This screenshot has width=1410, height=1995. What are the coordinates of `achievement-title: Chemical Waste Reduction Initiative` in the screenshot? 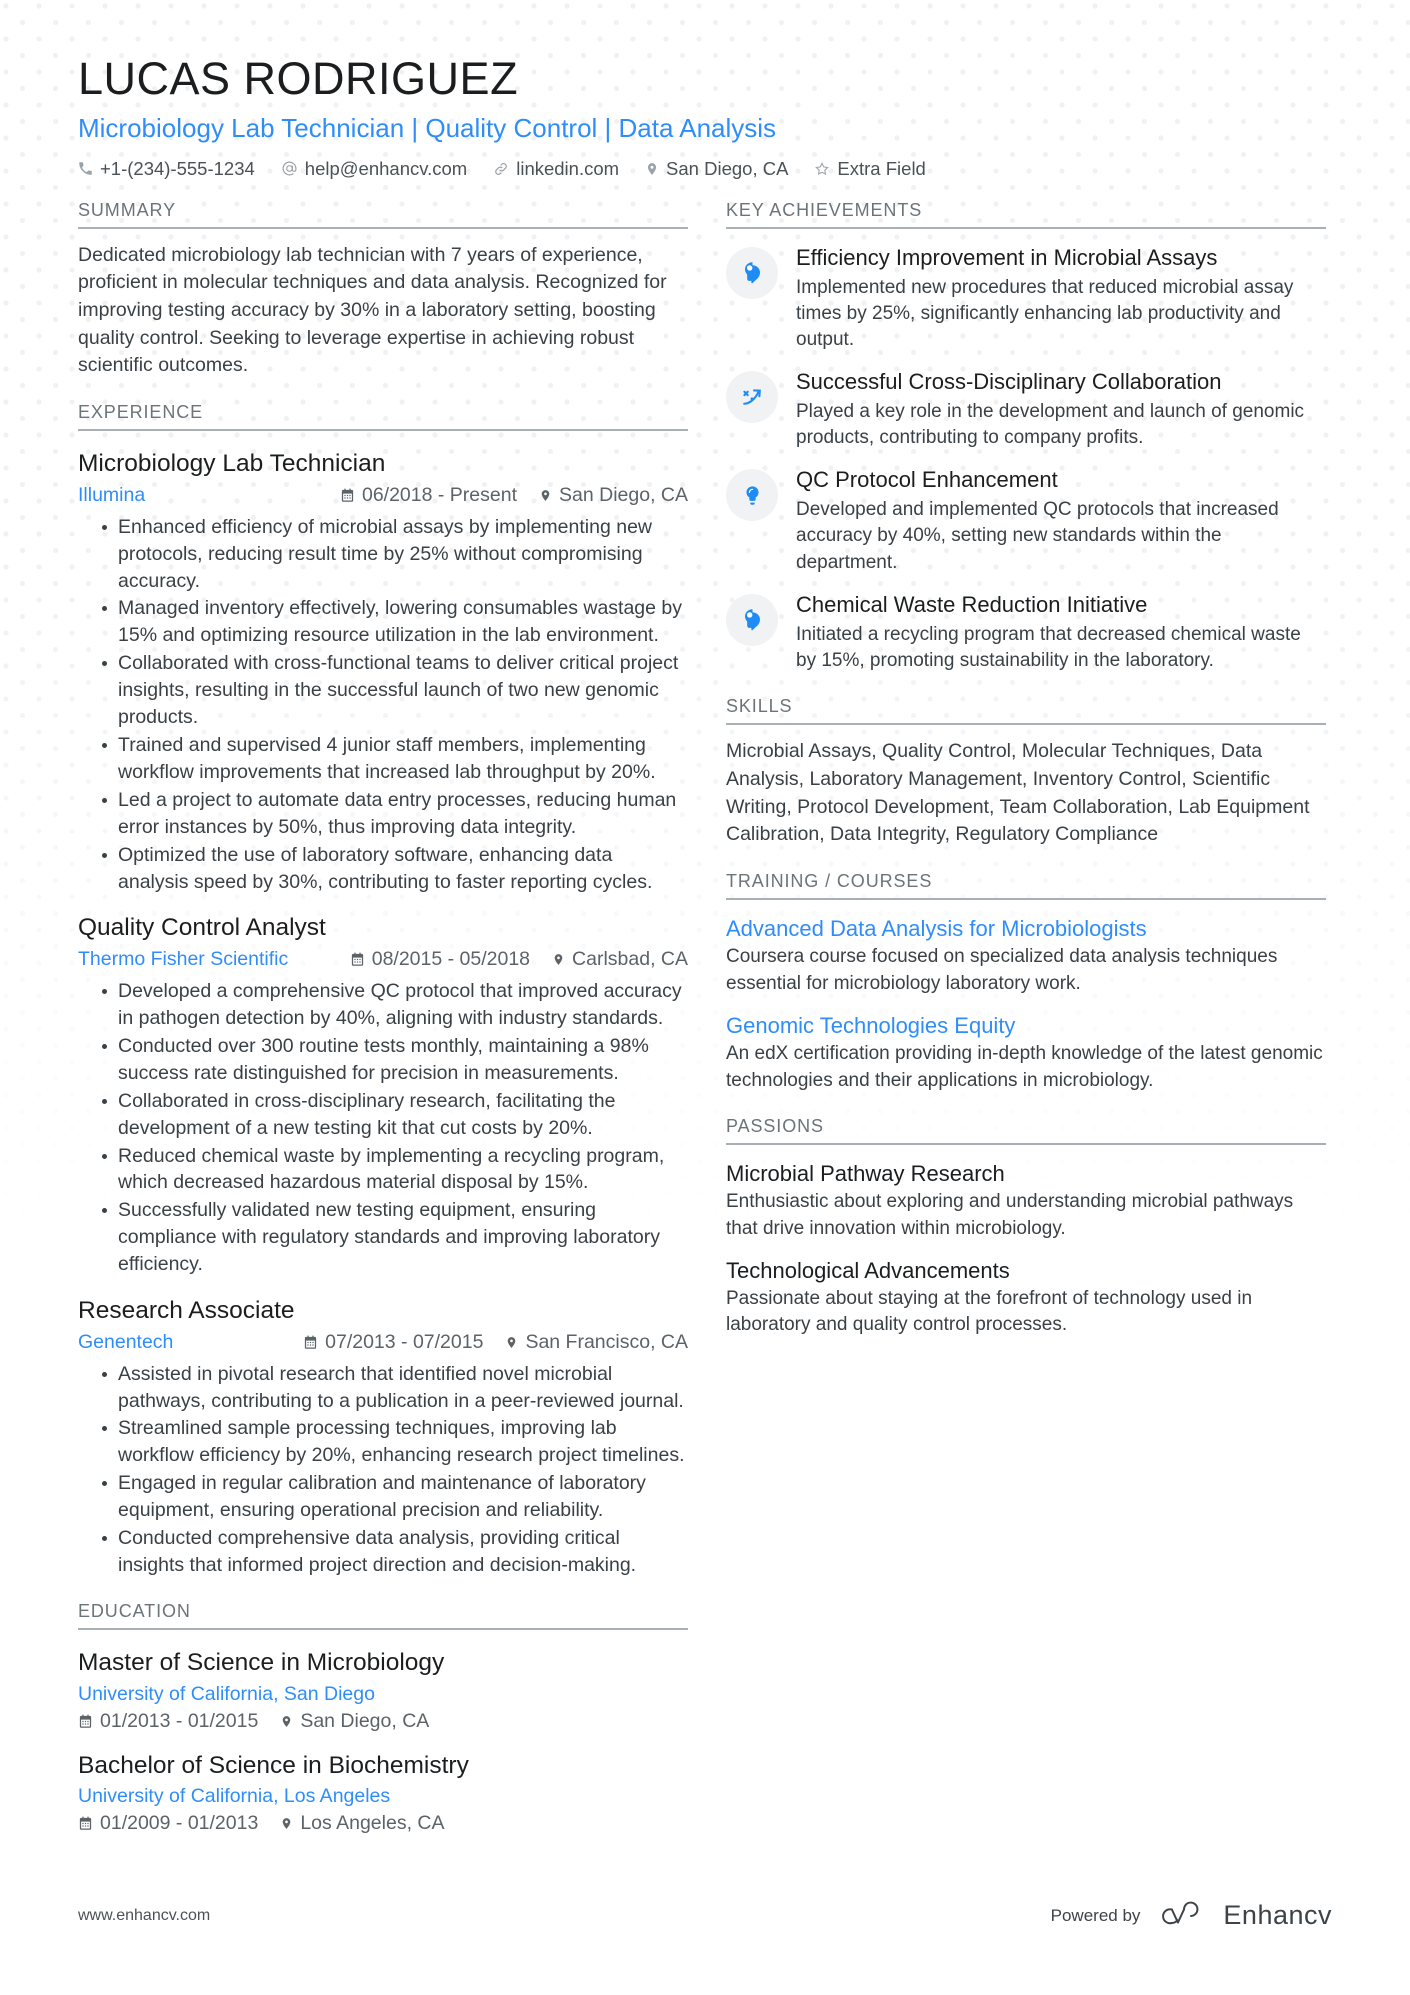 It's located at (972, 604).